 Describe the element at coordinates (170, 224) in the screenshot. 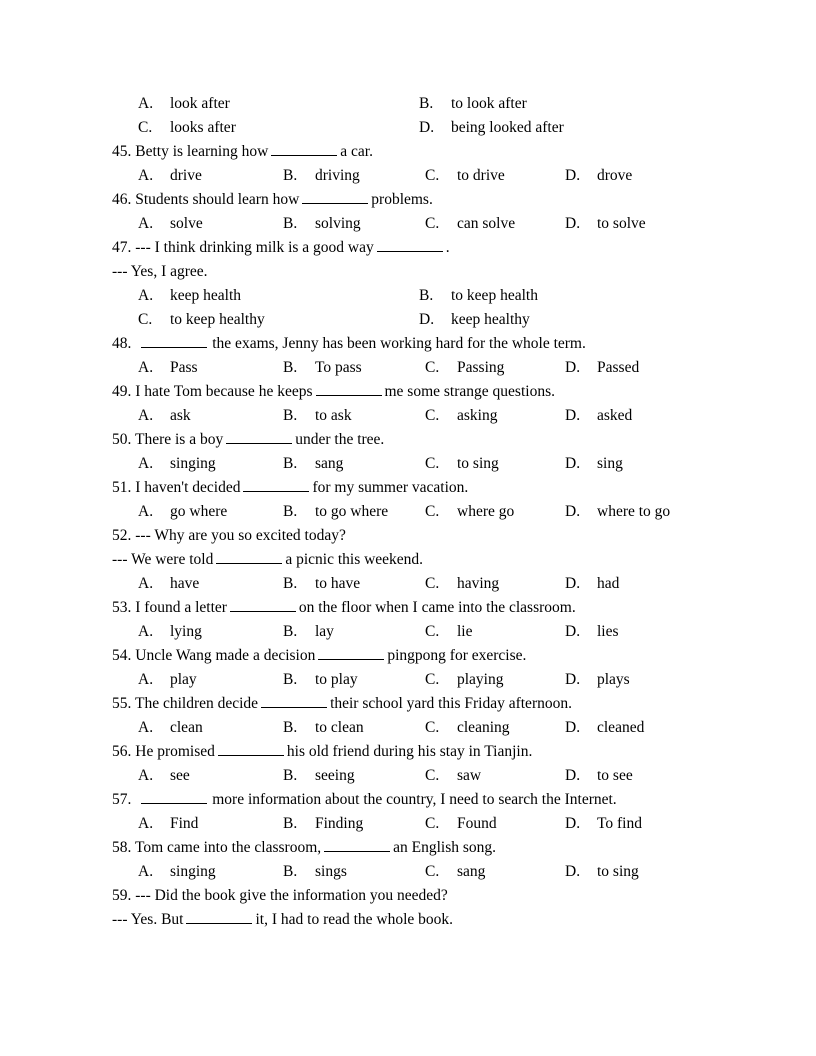

I see `option-a: A. solve` at that location.